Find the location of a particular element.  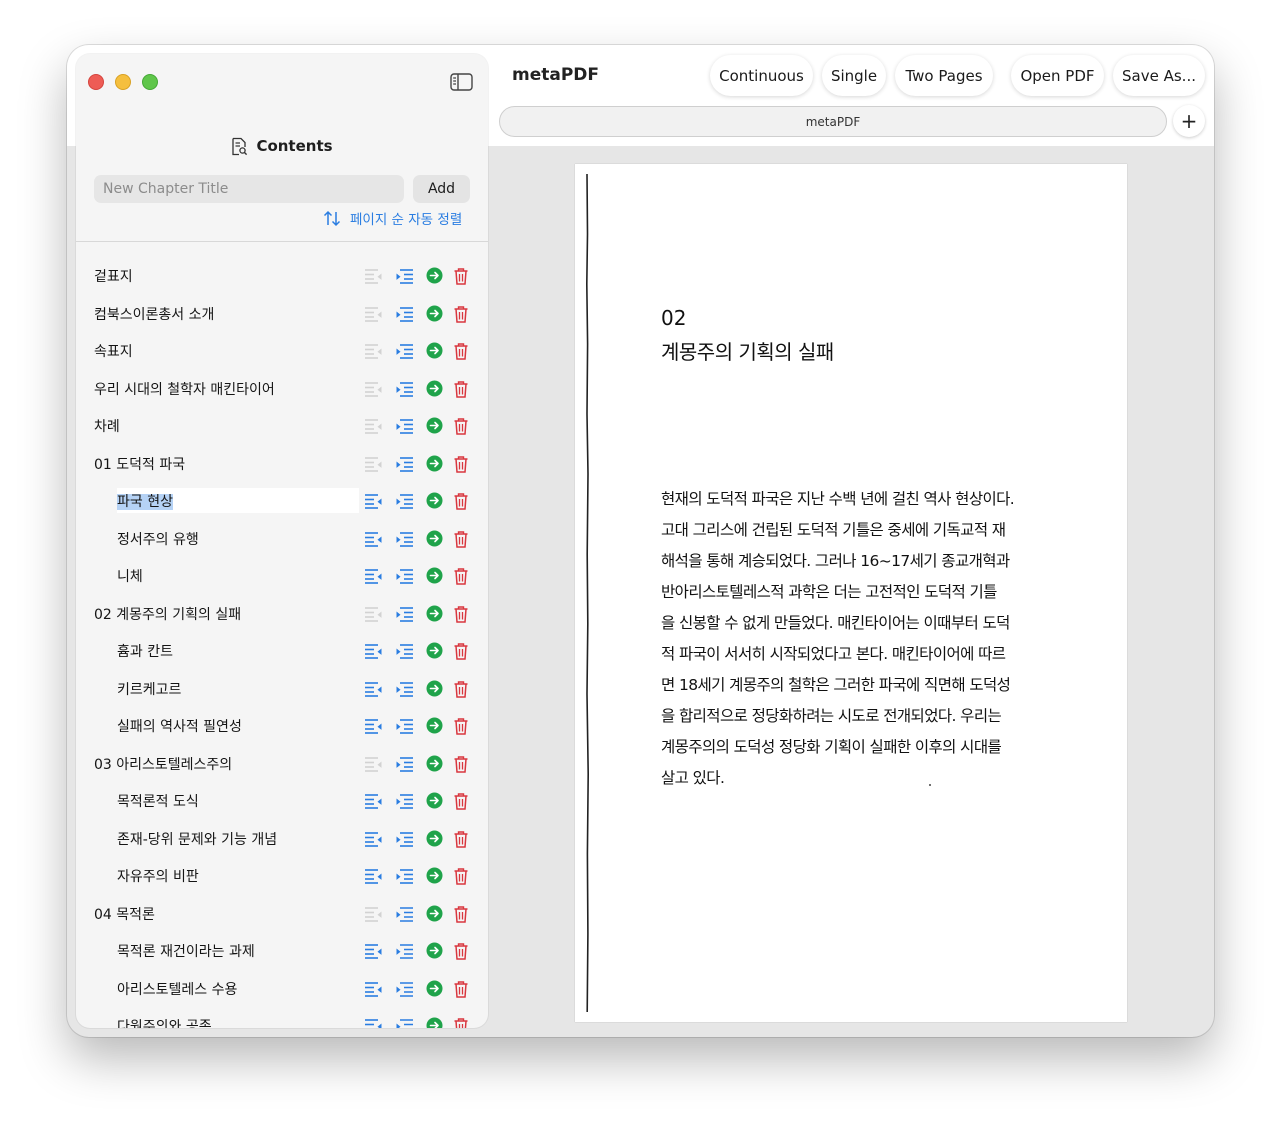

toc-row: 다원주의와 공존 is located at coordinates (282, 1018).